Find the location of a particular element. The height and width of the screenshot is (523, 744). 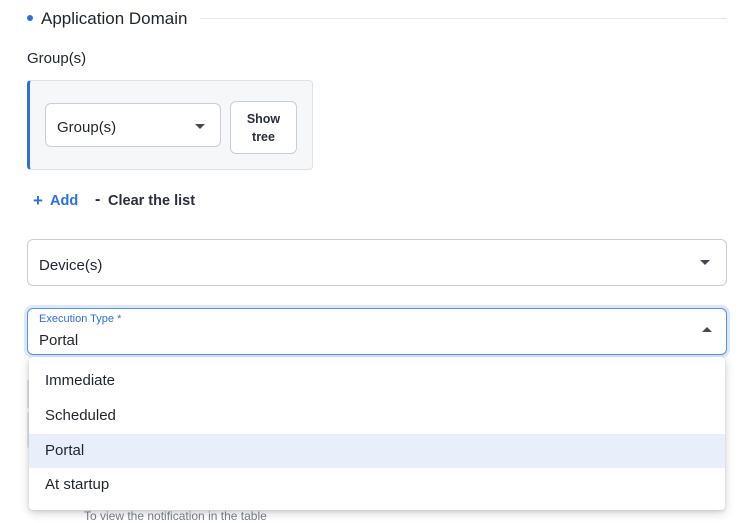

groups-select-placeholder: Group(s) is located at coordinates (87, 127).